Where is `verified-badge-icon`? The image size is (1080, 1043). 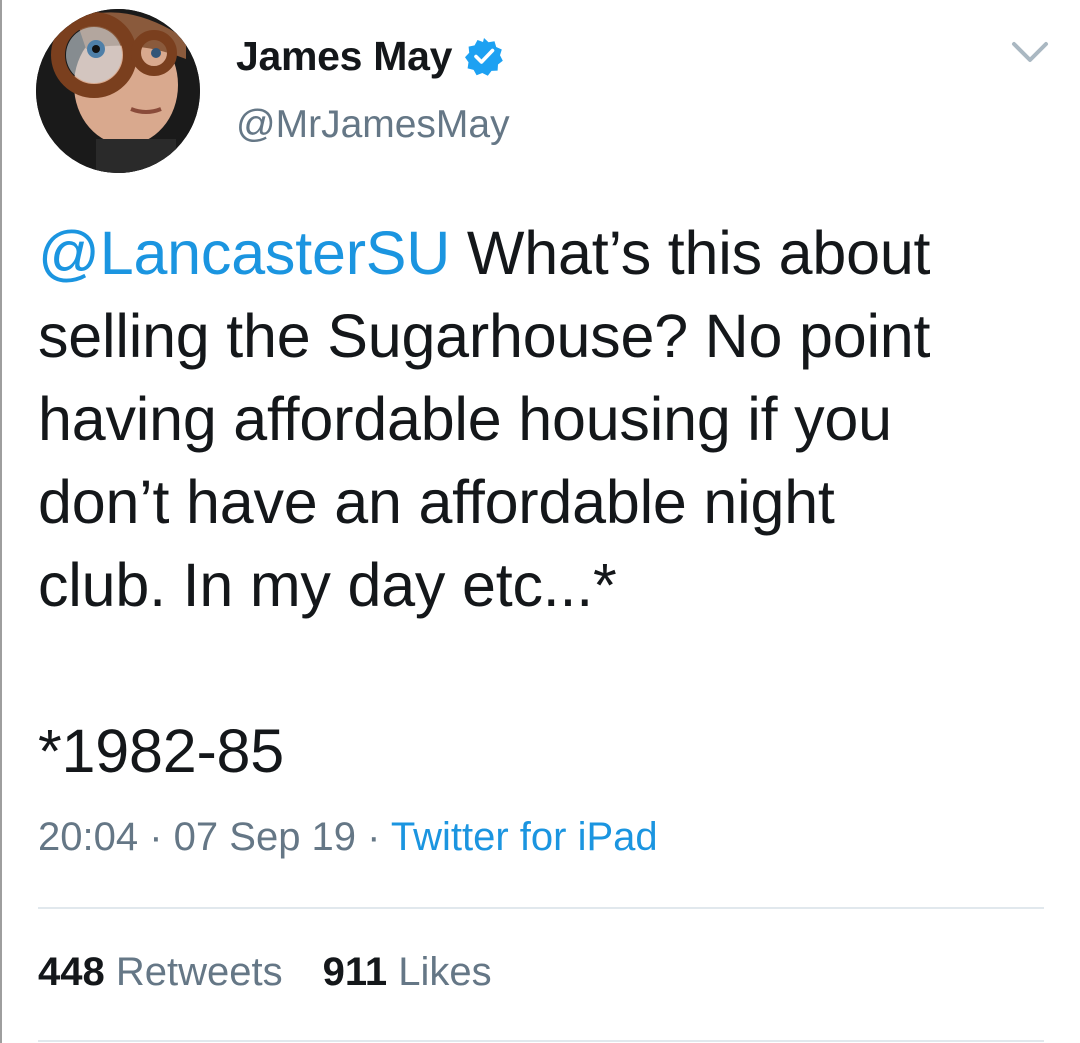
verified-badge-icon is located at coordinates (484, 57).